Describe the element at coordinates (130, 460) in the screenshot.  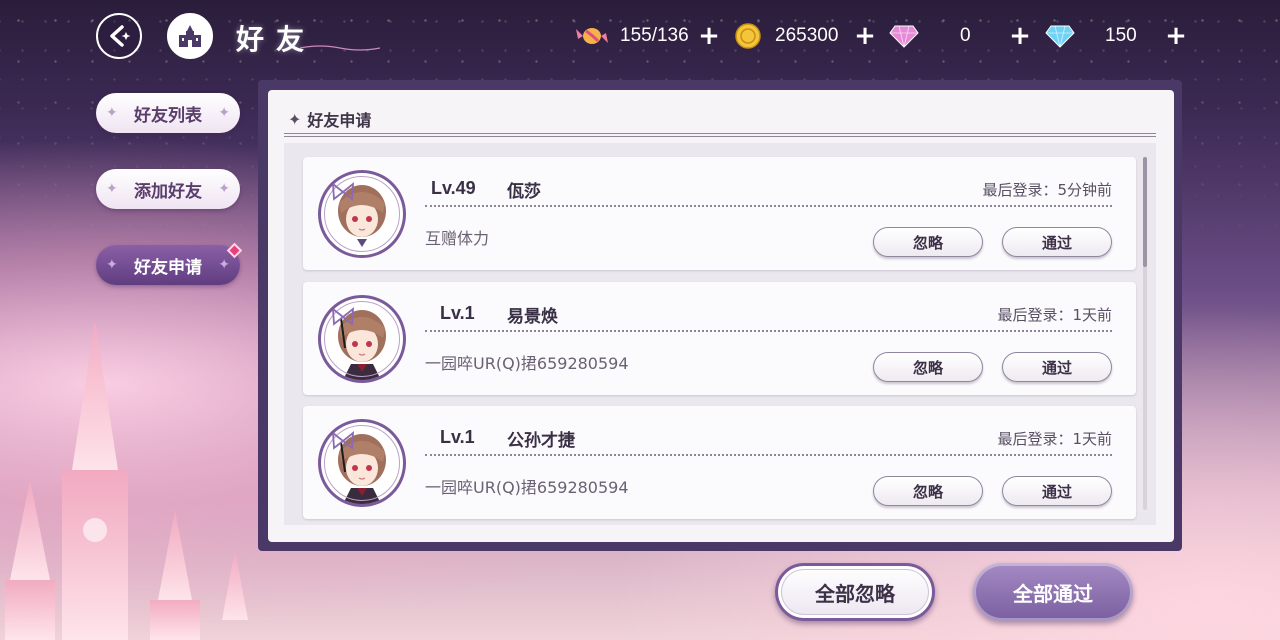
I see `castle-decoration` at that location.